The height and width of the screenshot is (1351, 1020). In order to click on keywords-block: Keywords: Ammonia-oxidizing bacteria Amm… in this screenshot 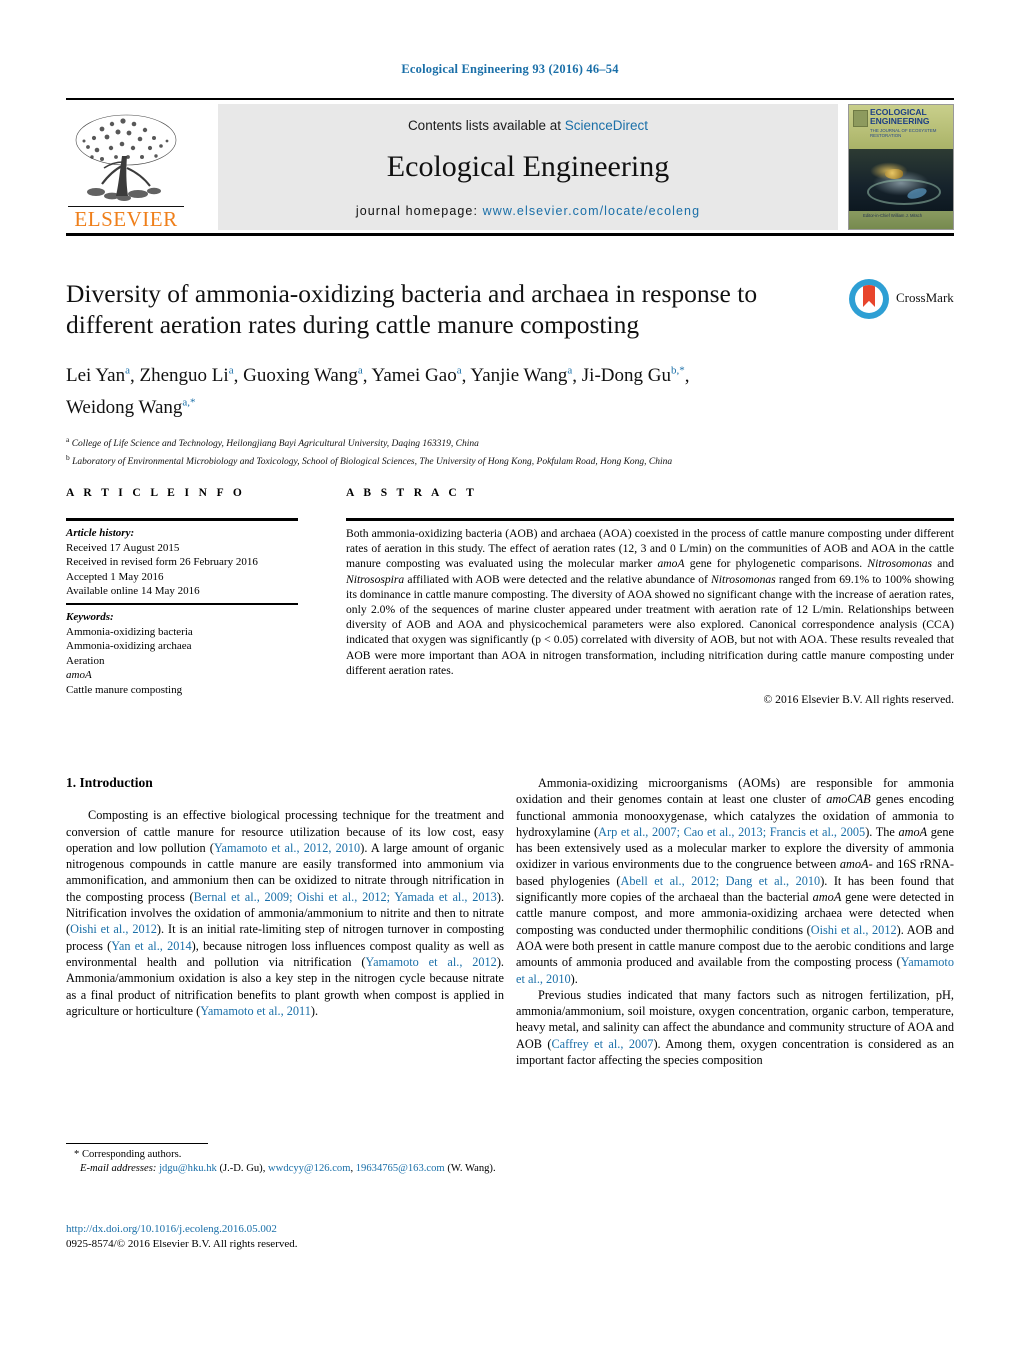, I will do `click(182, 654)`.